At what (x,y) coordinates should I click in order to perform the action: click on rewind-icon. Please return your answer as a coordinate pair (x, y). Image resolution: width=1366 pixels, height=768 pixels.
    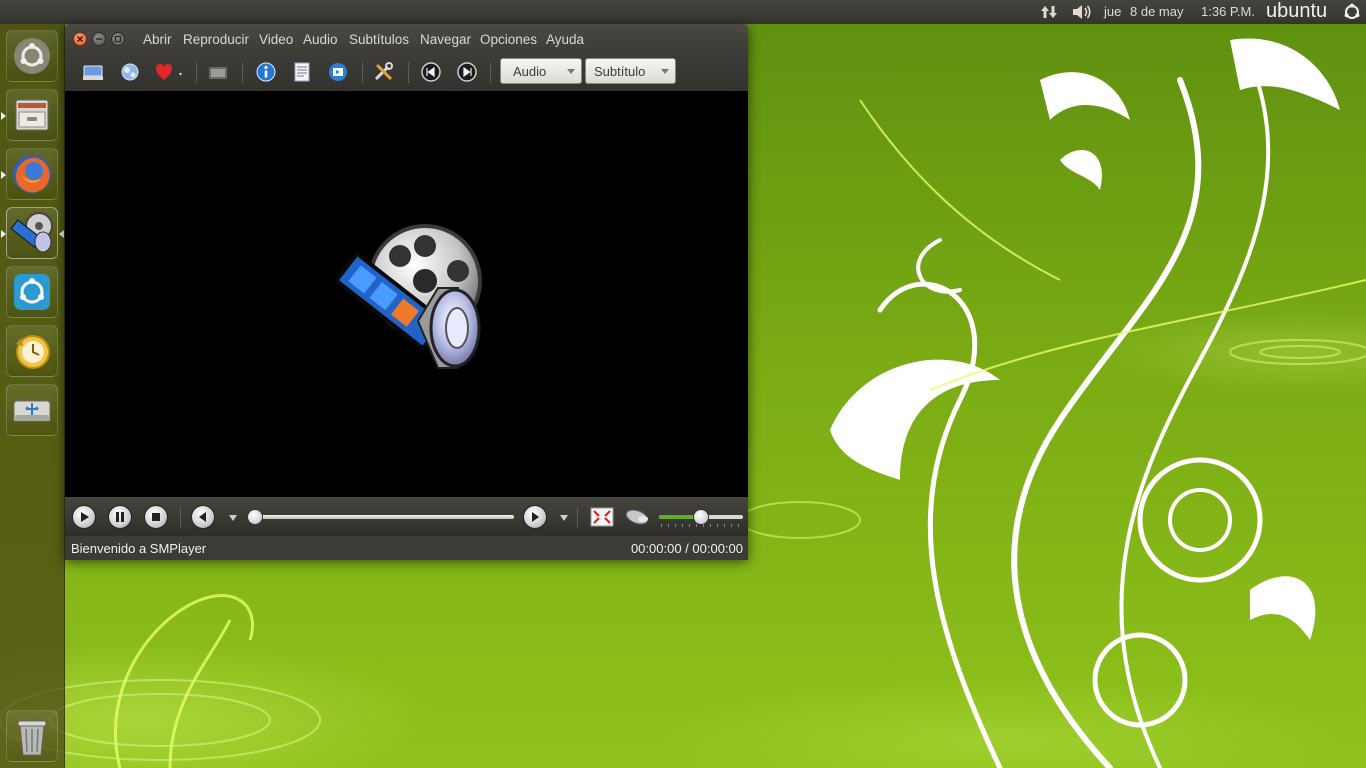
    Looking at the image, I should click on (202, 517).